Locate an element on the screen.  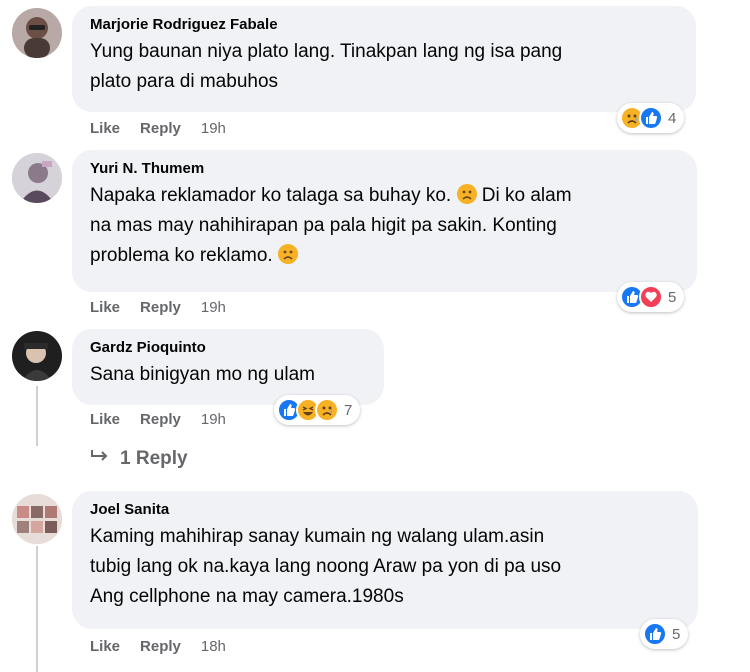
comment-timestamp: 18h is located at coordinates (213, 647).